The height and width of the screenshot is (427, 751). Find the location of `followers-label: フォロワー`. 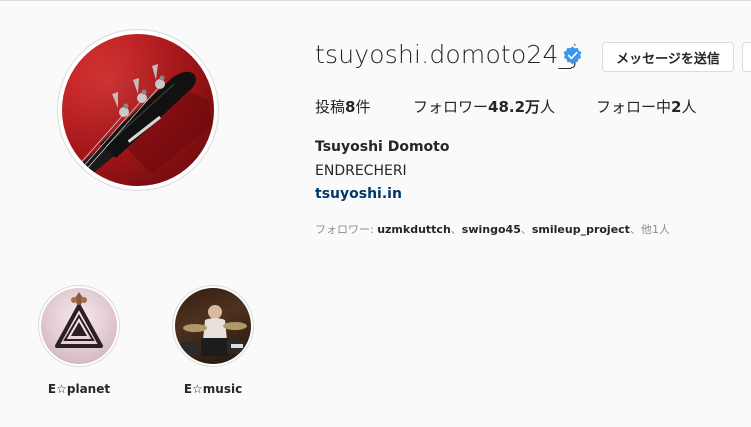

followers-label: フォロワー is located at coordinates (451, 107).